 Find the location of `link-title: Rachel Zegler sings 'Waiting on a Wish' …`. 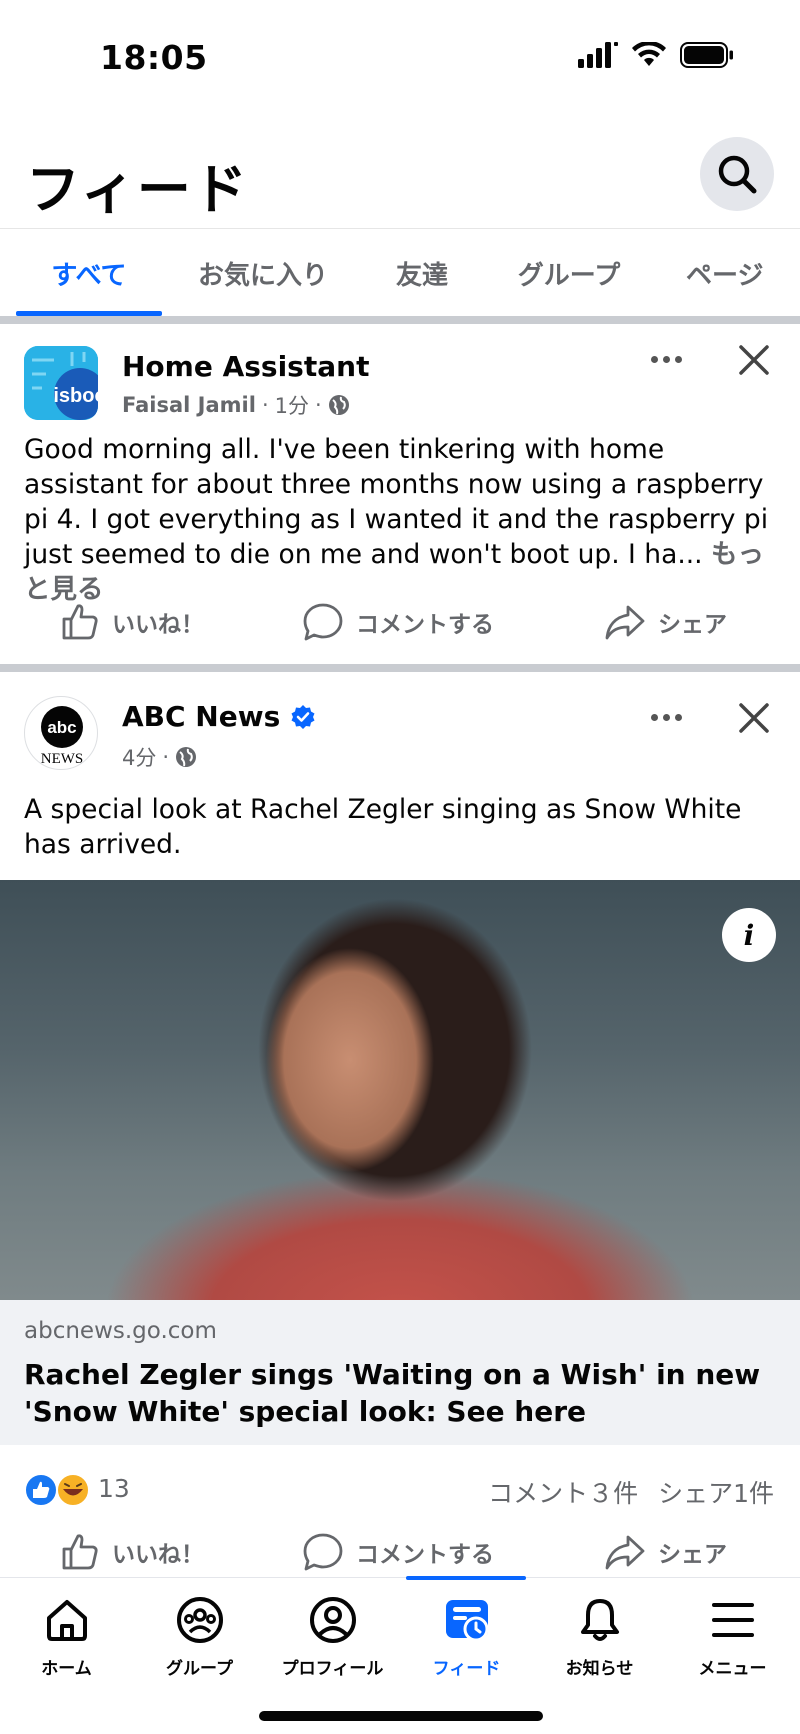

link-title: Rachel Zegler sings 'Waiting on a Wish' … is located at coordinates (392, 1393).